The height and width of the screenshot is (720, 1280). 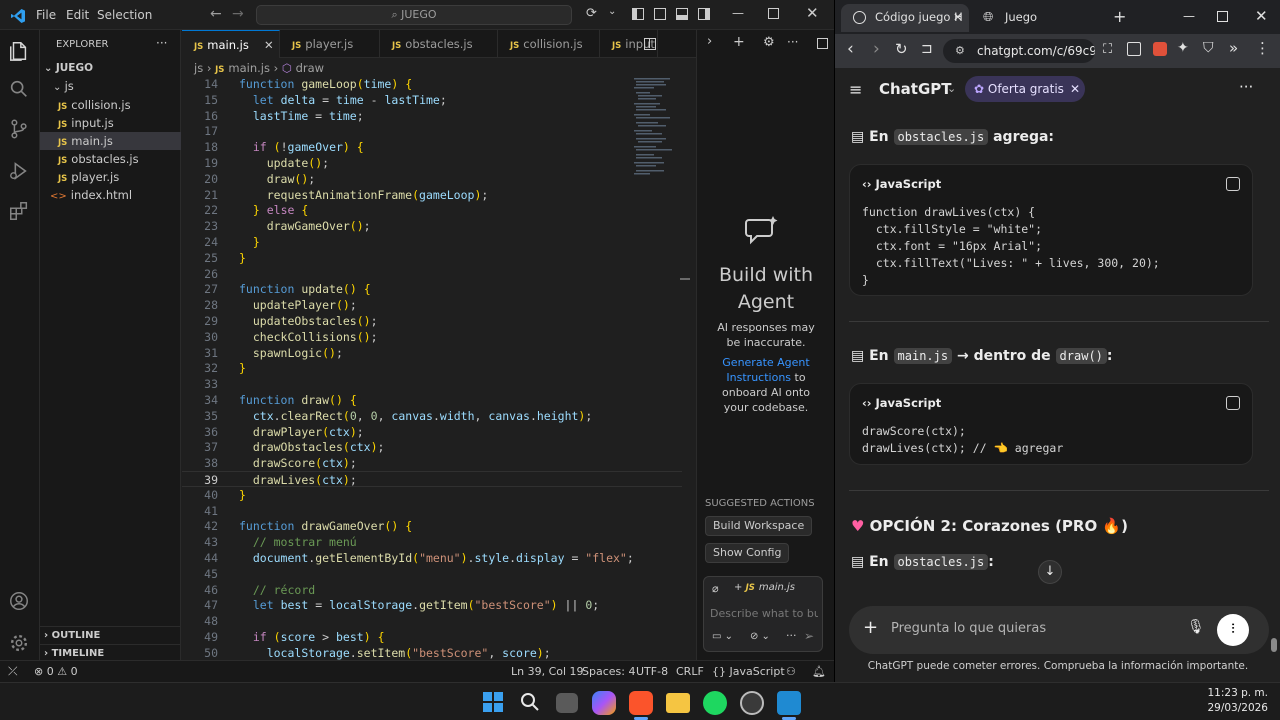 What do you see at coordinates (1119, 16) in the screenshot?
I see `new-tab-icon: +` at bounding box center [1119, 16].